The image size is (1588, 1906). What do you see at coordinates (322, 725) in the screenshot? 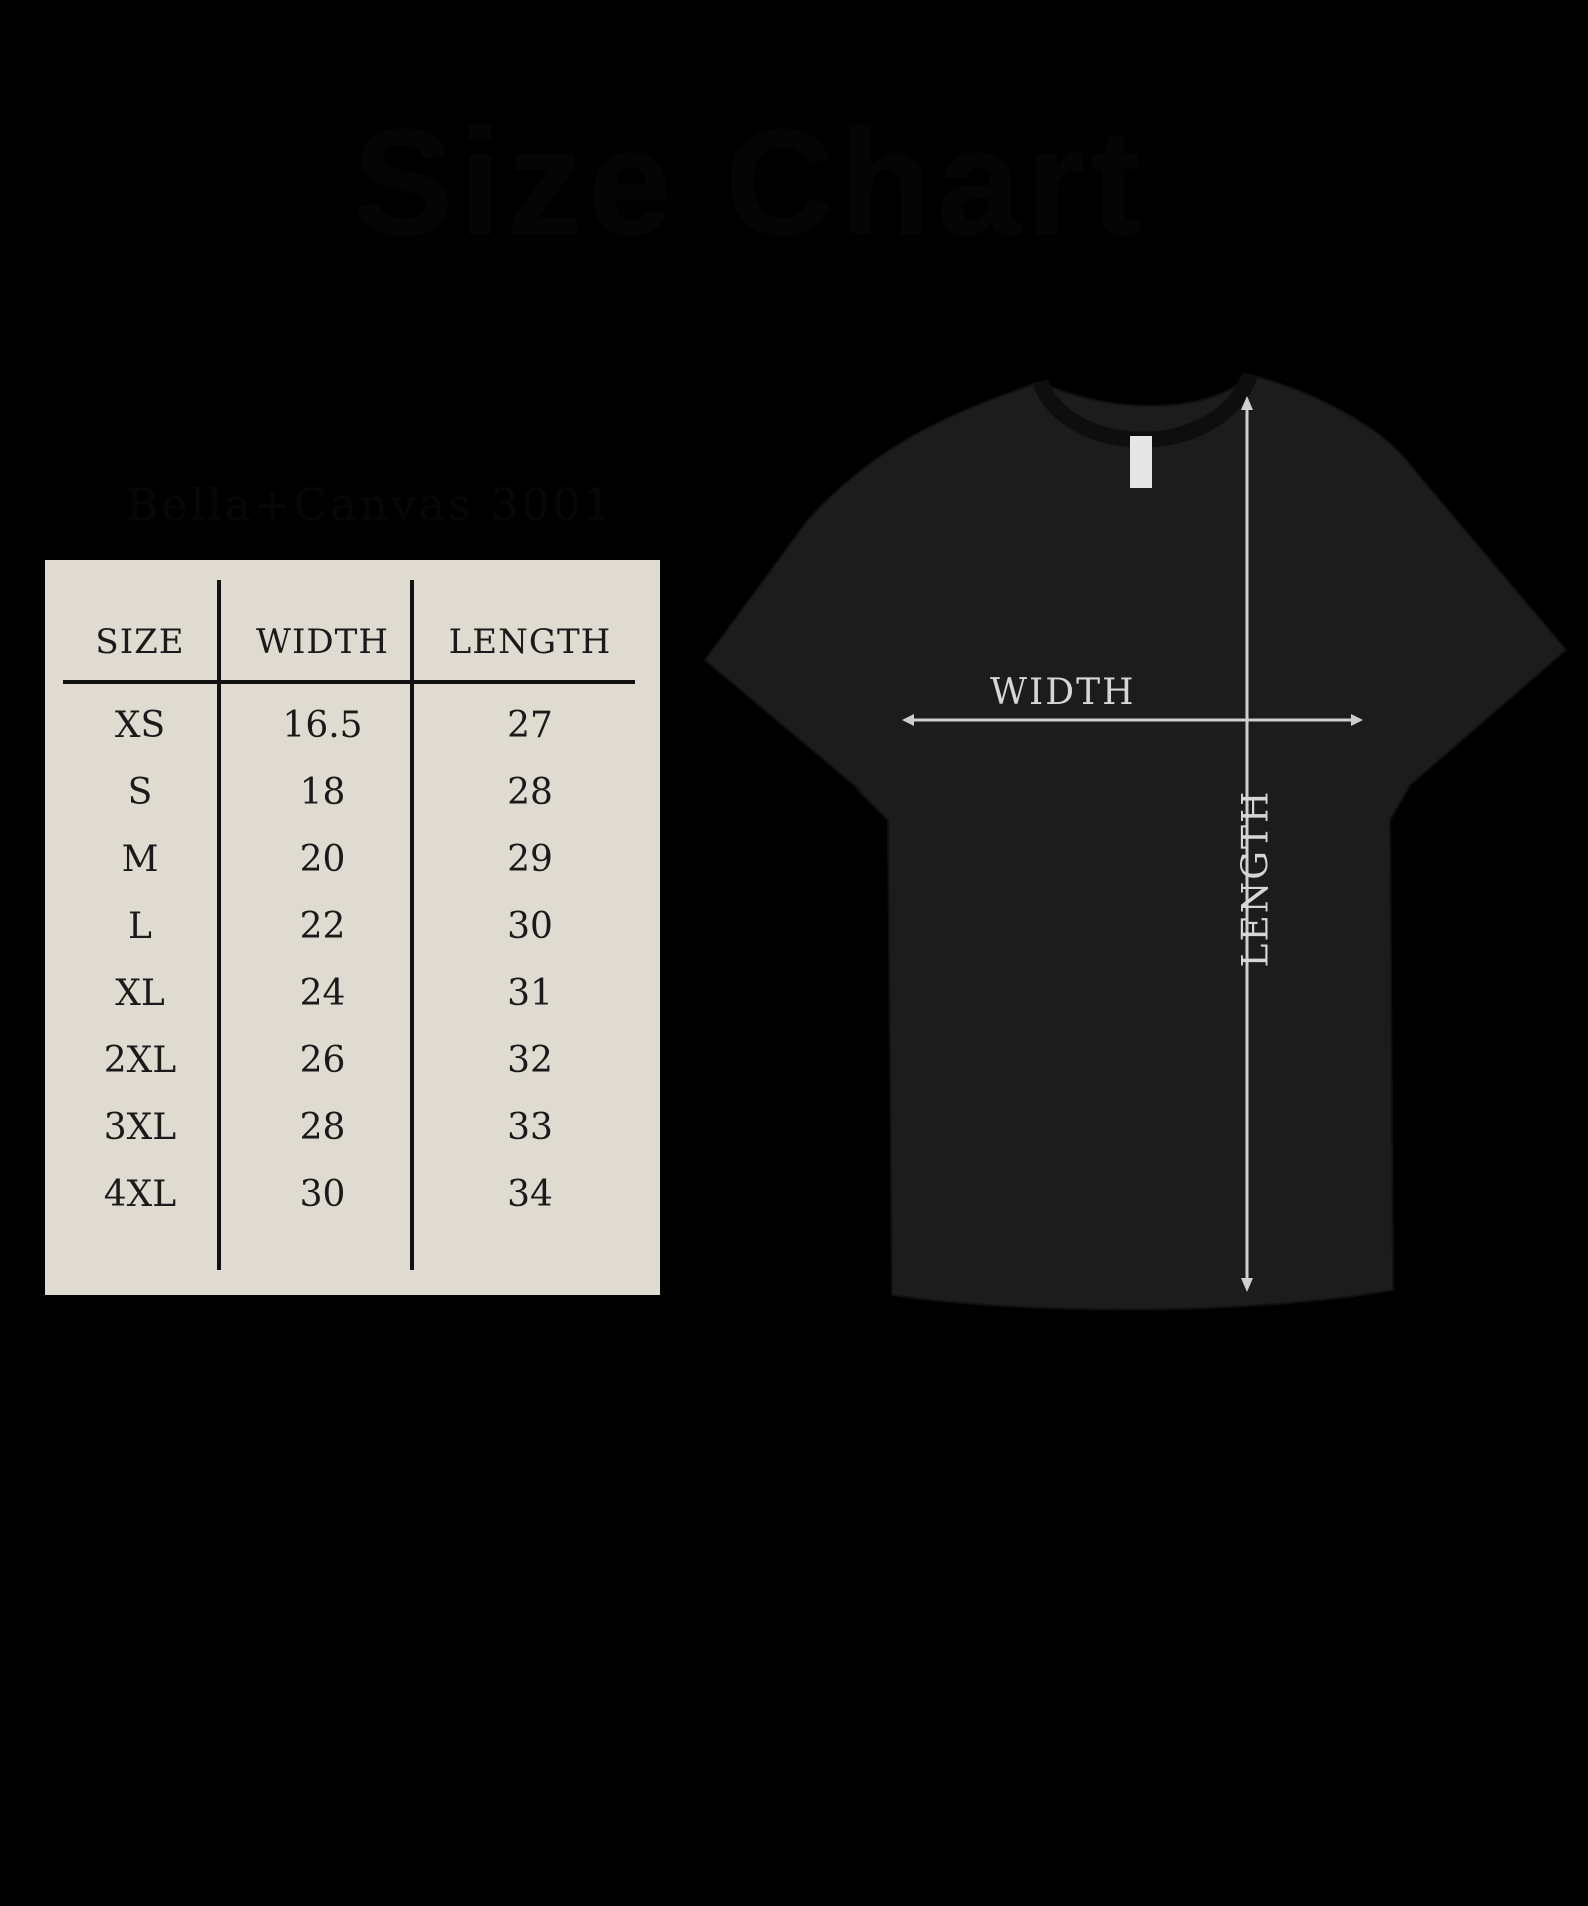
I see `cell-width: 16.5` at bounding box center [322, 725].